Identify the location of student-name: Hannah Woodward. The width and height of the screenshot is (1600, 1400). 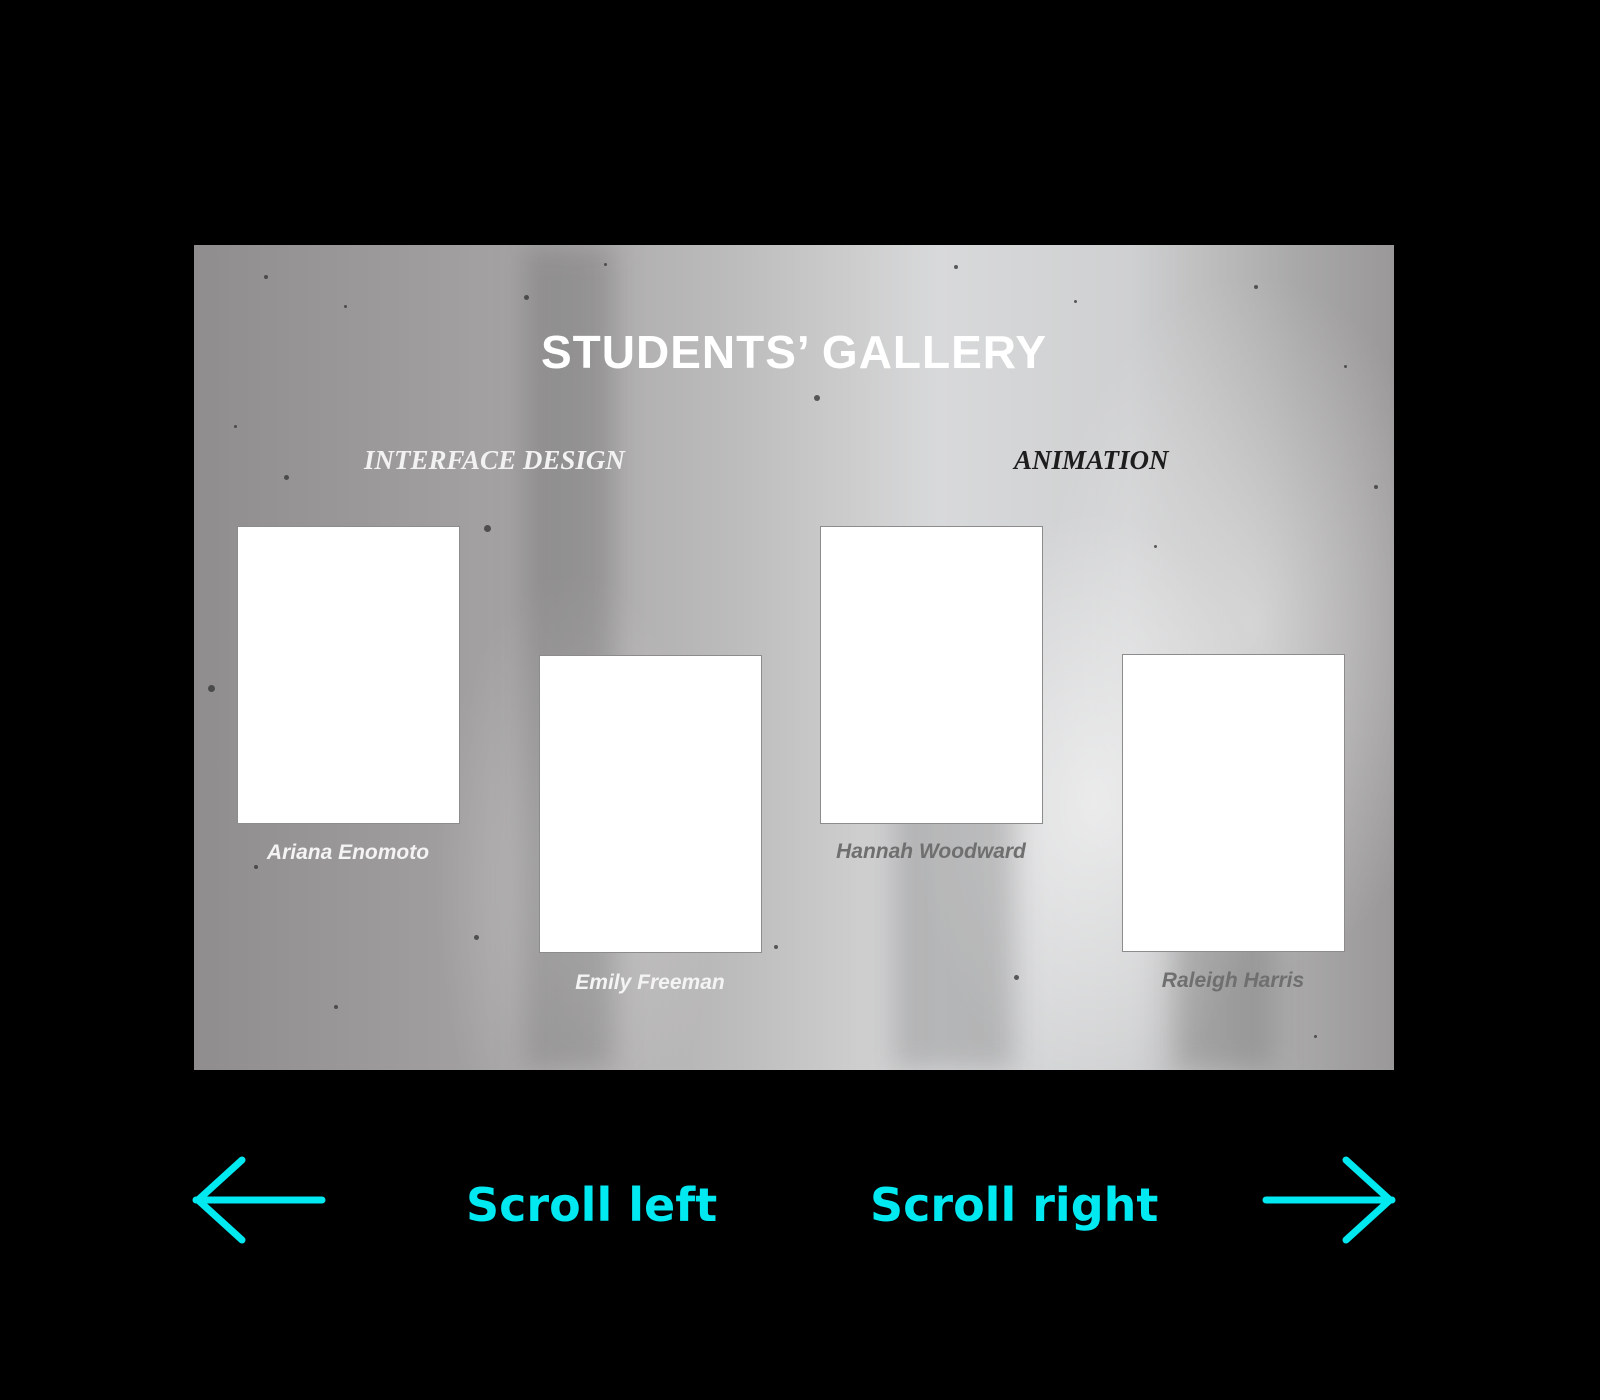
(931, 851).